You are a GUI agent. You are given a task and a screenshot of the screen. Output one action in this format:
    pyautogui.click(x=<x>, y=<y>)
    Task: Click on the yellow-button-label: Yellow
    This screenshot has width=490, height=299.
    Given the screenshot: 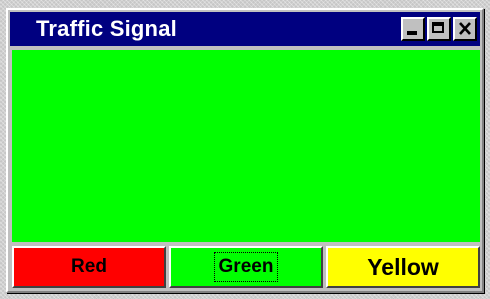 What is the action you would take?
    pyautogui.click(x=403, y=266)
    